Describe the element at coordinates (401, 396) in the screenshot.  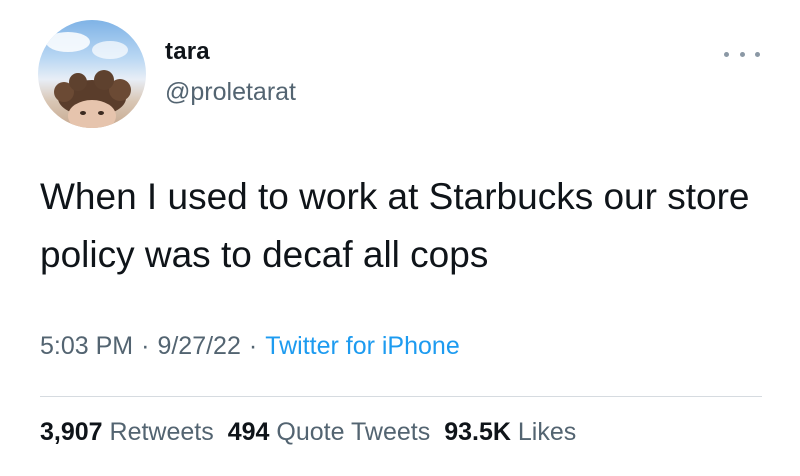
I see `divider` at that location.